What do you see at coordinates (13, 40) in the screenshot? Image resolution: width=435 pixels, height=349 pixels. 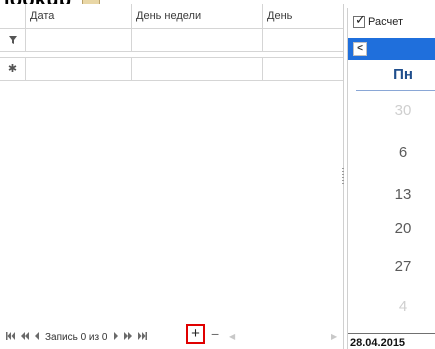 I see `filter-row-icon` at bounding box center [13, 40].